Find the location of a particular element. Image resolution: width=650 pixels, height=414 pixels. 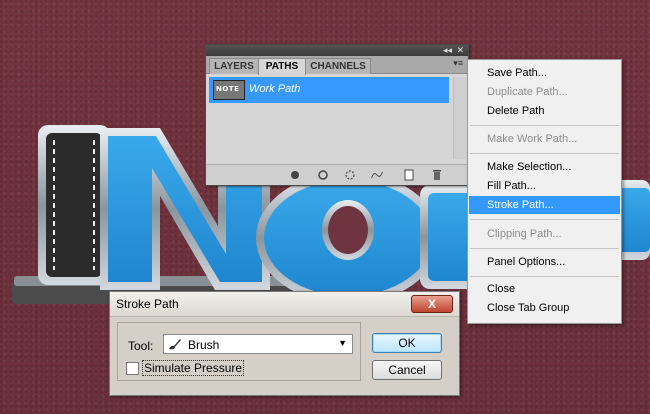

tab-paths: PATHS is located at coordinates (282, 66).